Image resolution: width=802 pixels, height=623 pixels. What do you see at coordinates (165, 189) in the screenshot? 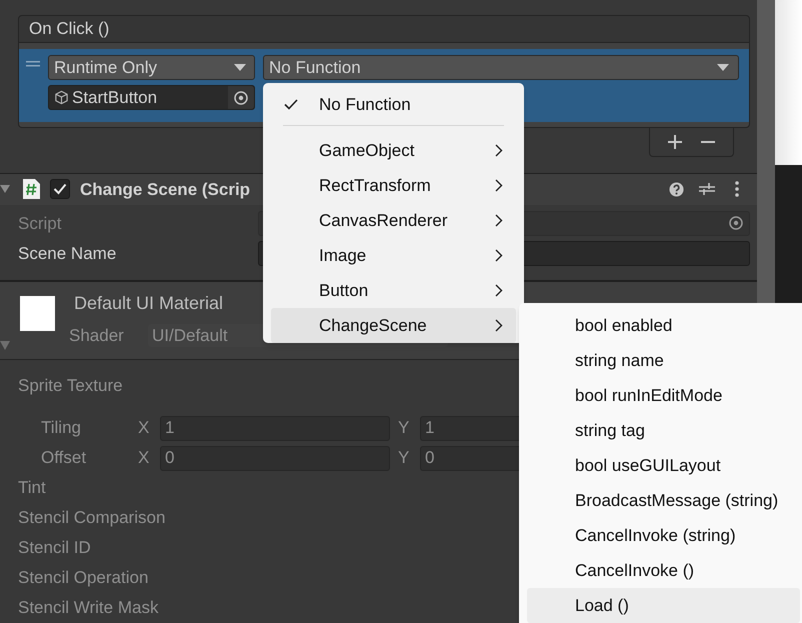
I see `component-title: Change Scene (Scrip` at bounding box center [165, 189].